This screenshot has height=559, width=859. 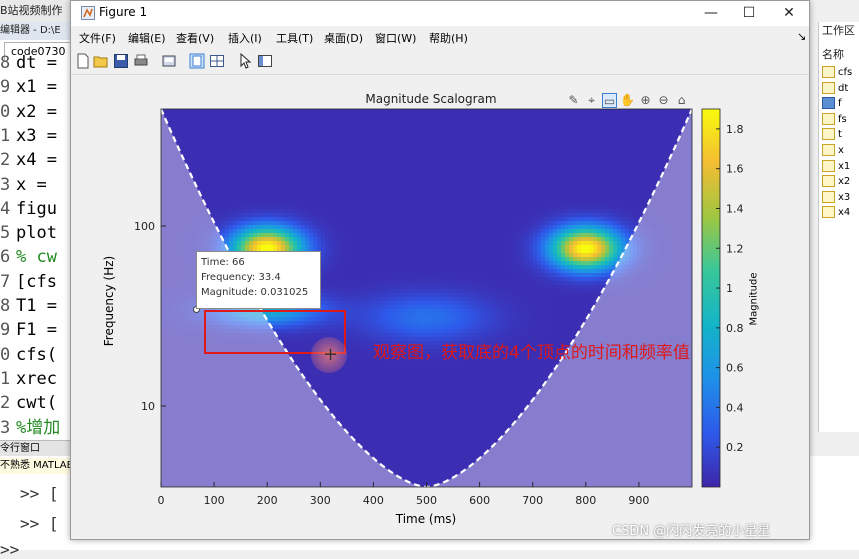 What do you see at coordinates (729, 288) in the screenshot?
I see `colorbar-tick-label: 1` at bounding box center [729, 288].